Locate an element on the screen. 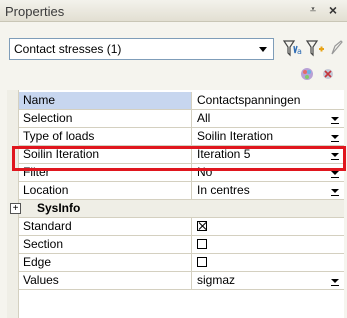 The image size is (347, 318). property-value-field: Contactspanningen is located at coordinates (268, 100).